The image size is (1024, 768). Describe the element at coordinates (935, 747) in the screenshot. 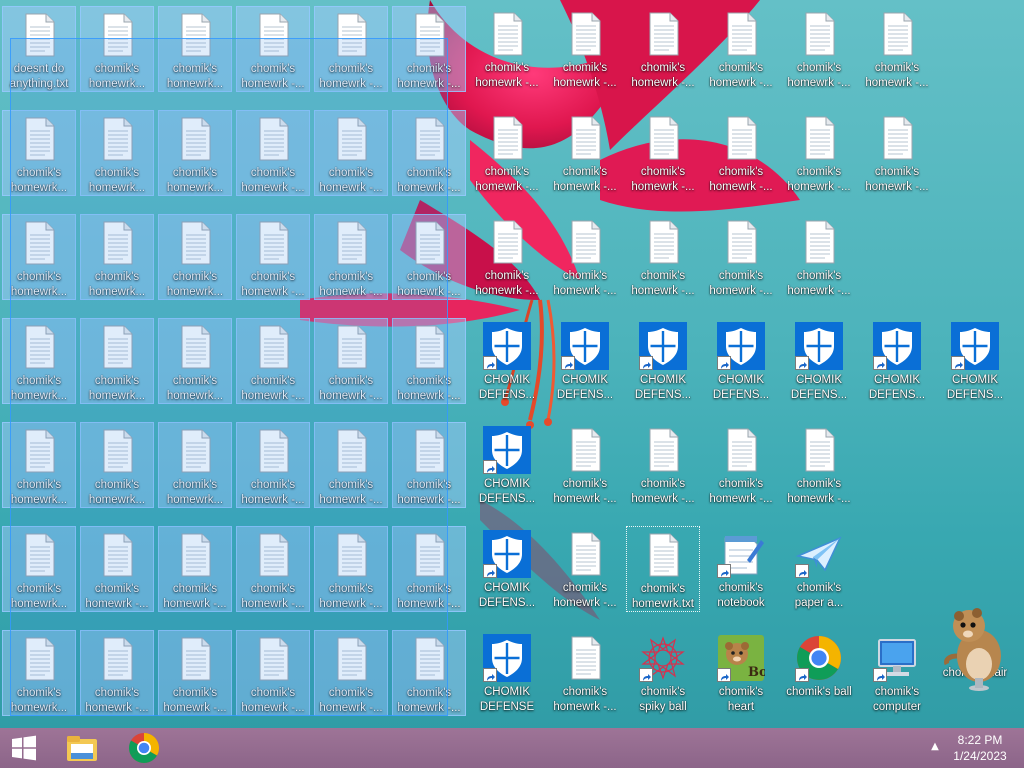

I see `show-hidden-icons-button: ▲` at that location.